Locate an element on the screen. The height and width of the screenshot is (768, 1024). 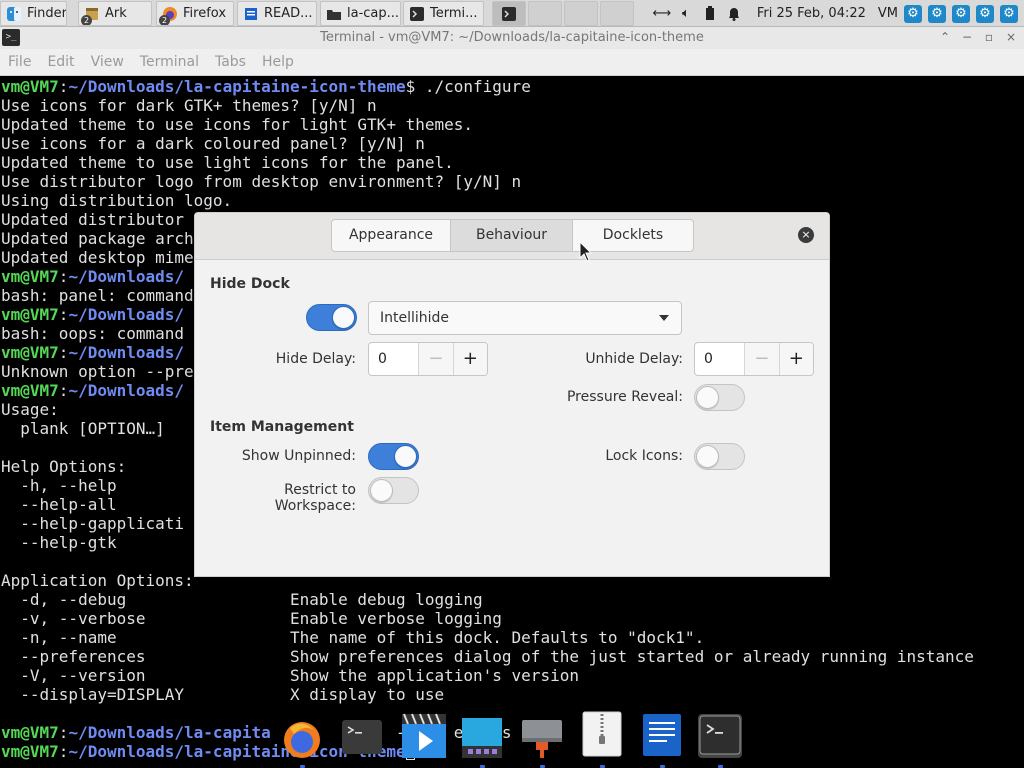
screen-icon is located at coordinates (482, 738).